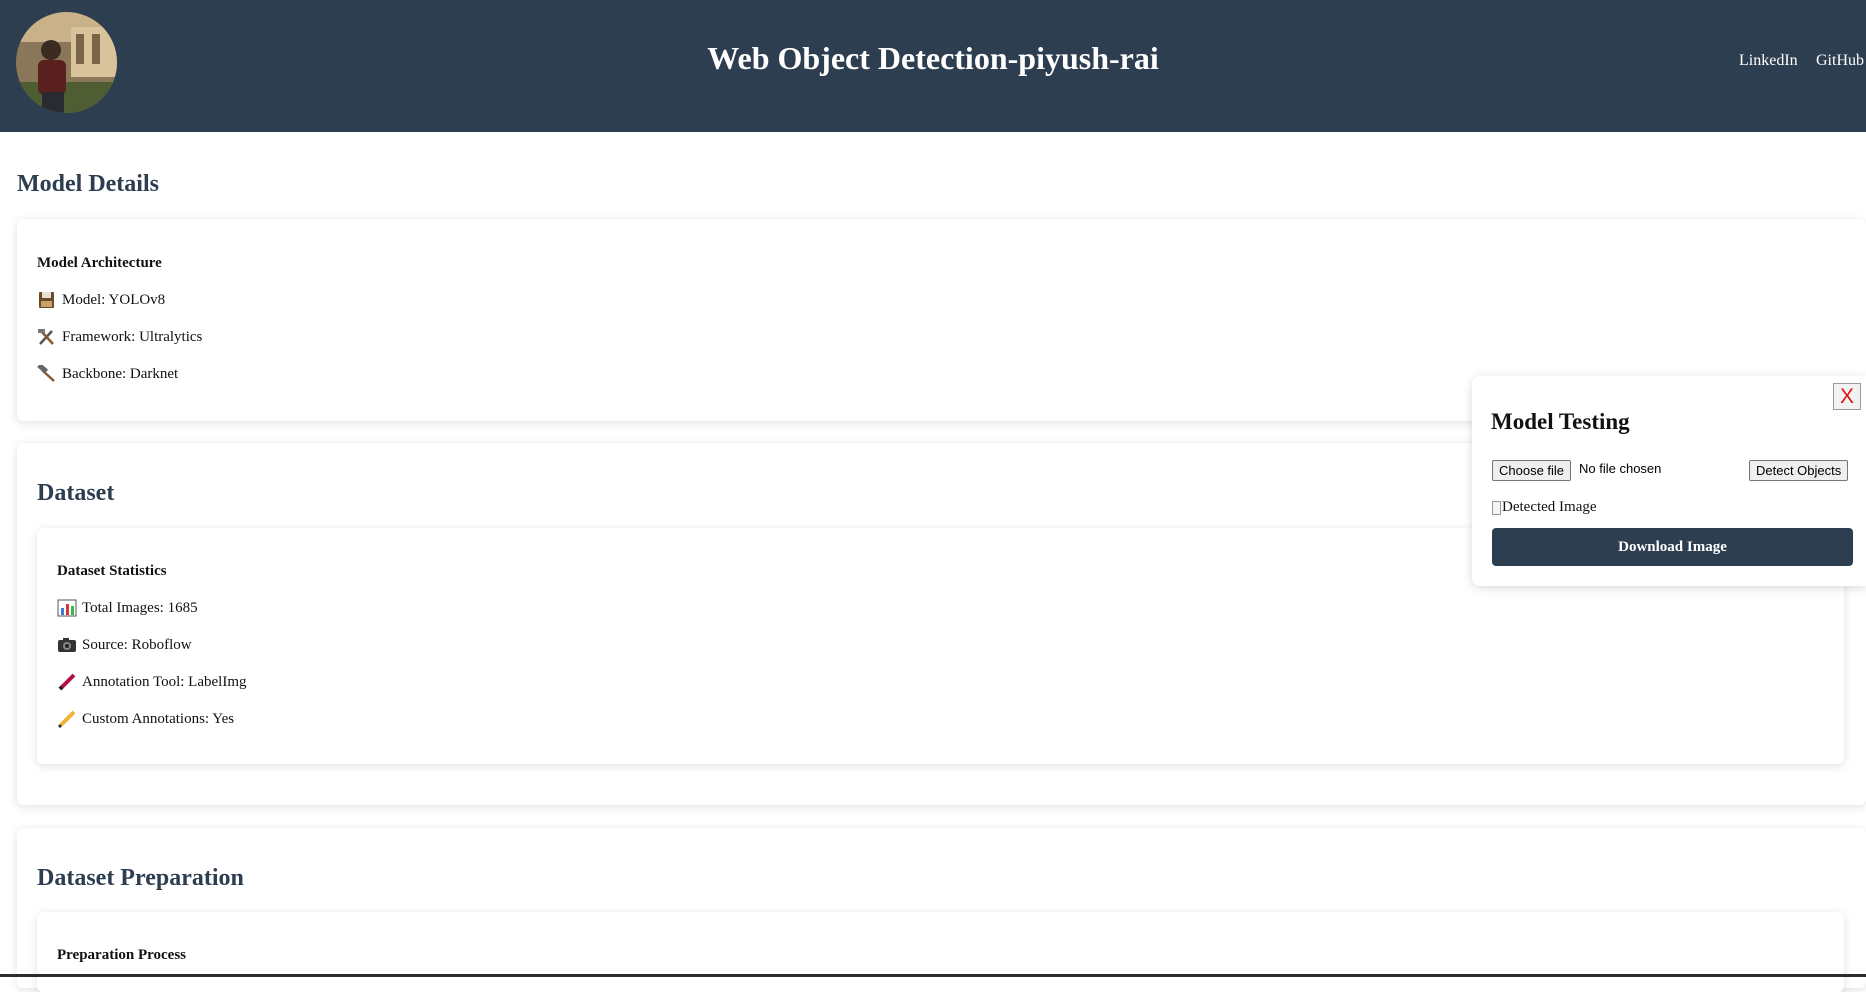  Describe the element at coordinates (1847, 396) in the screenshot. I see `close-button: X` at that location.